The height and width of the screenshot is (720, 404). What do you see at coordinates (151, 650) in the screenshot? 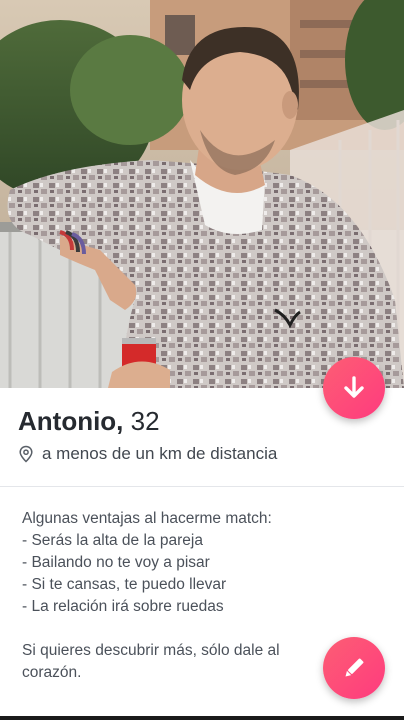
I see `bio-closing-line: Si quieres descubrir más, sólo dale al` at bounding box center [151, 650].